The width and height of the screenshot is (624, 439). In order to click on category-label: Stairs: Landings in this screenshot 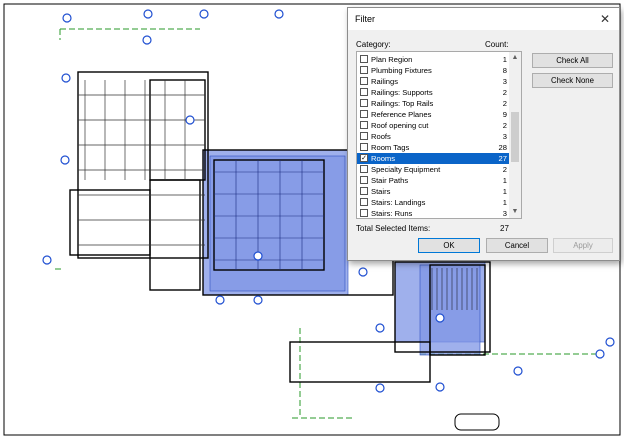, I will do `click(398, 202)`.